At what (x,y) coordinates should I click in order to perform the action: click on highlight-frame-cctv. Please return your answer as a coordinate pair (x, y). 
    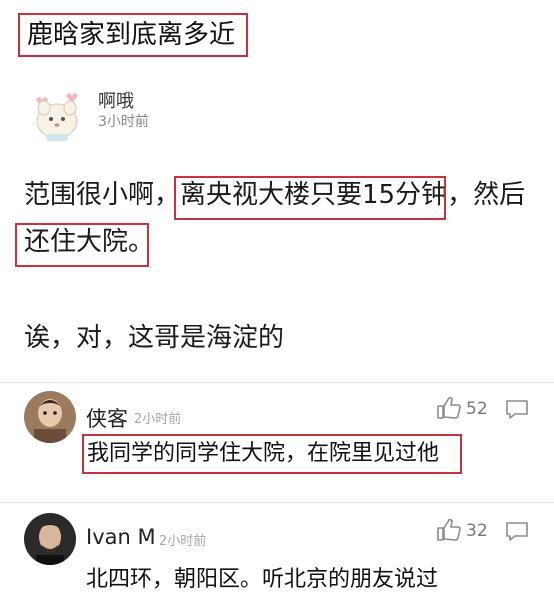
    Looking at the image, I should click on (310, 198).